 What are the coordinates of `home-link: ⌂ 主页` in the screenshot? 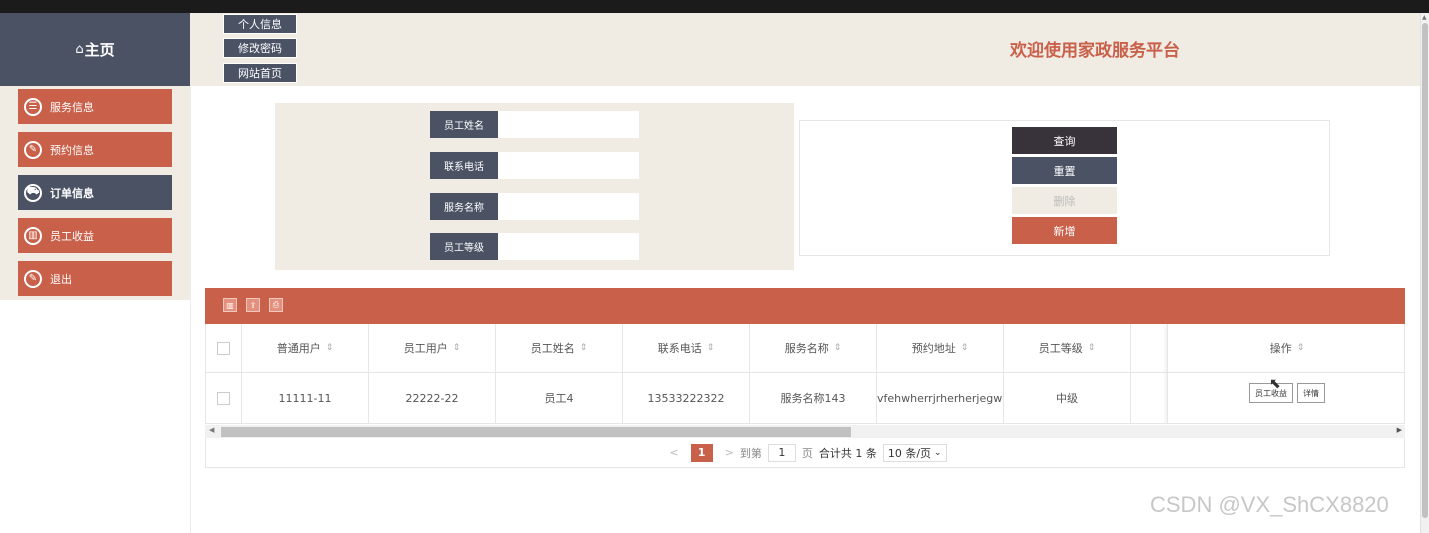 It's located at (95, 49).